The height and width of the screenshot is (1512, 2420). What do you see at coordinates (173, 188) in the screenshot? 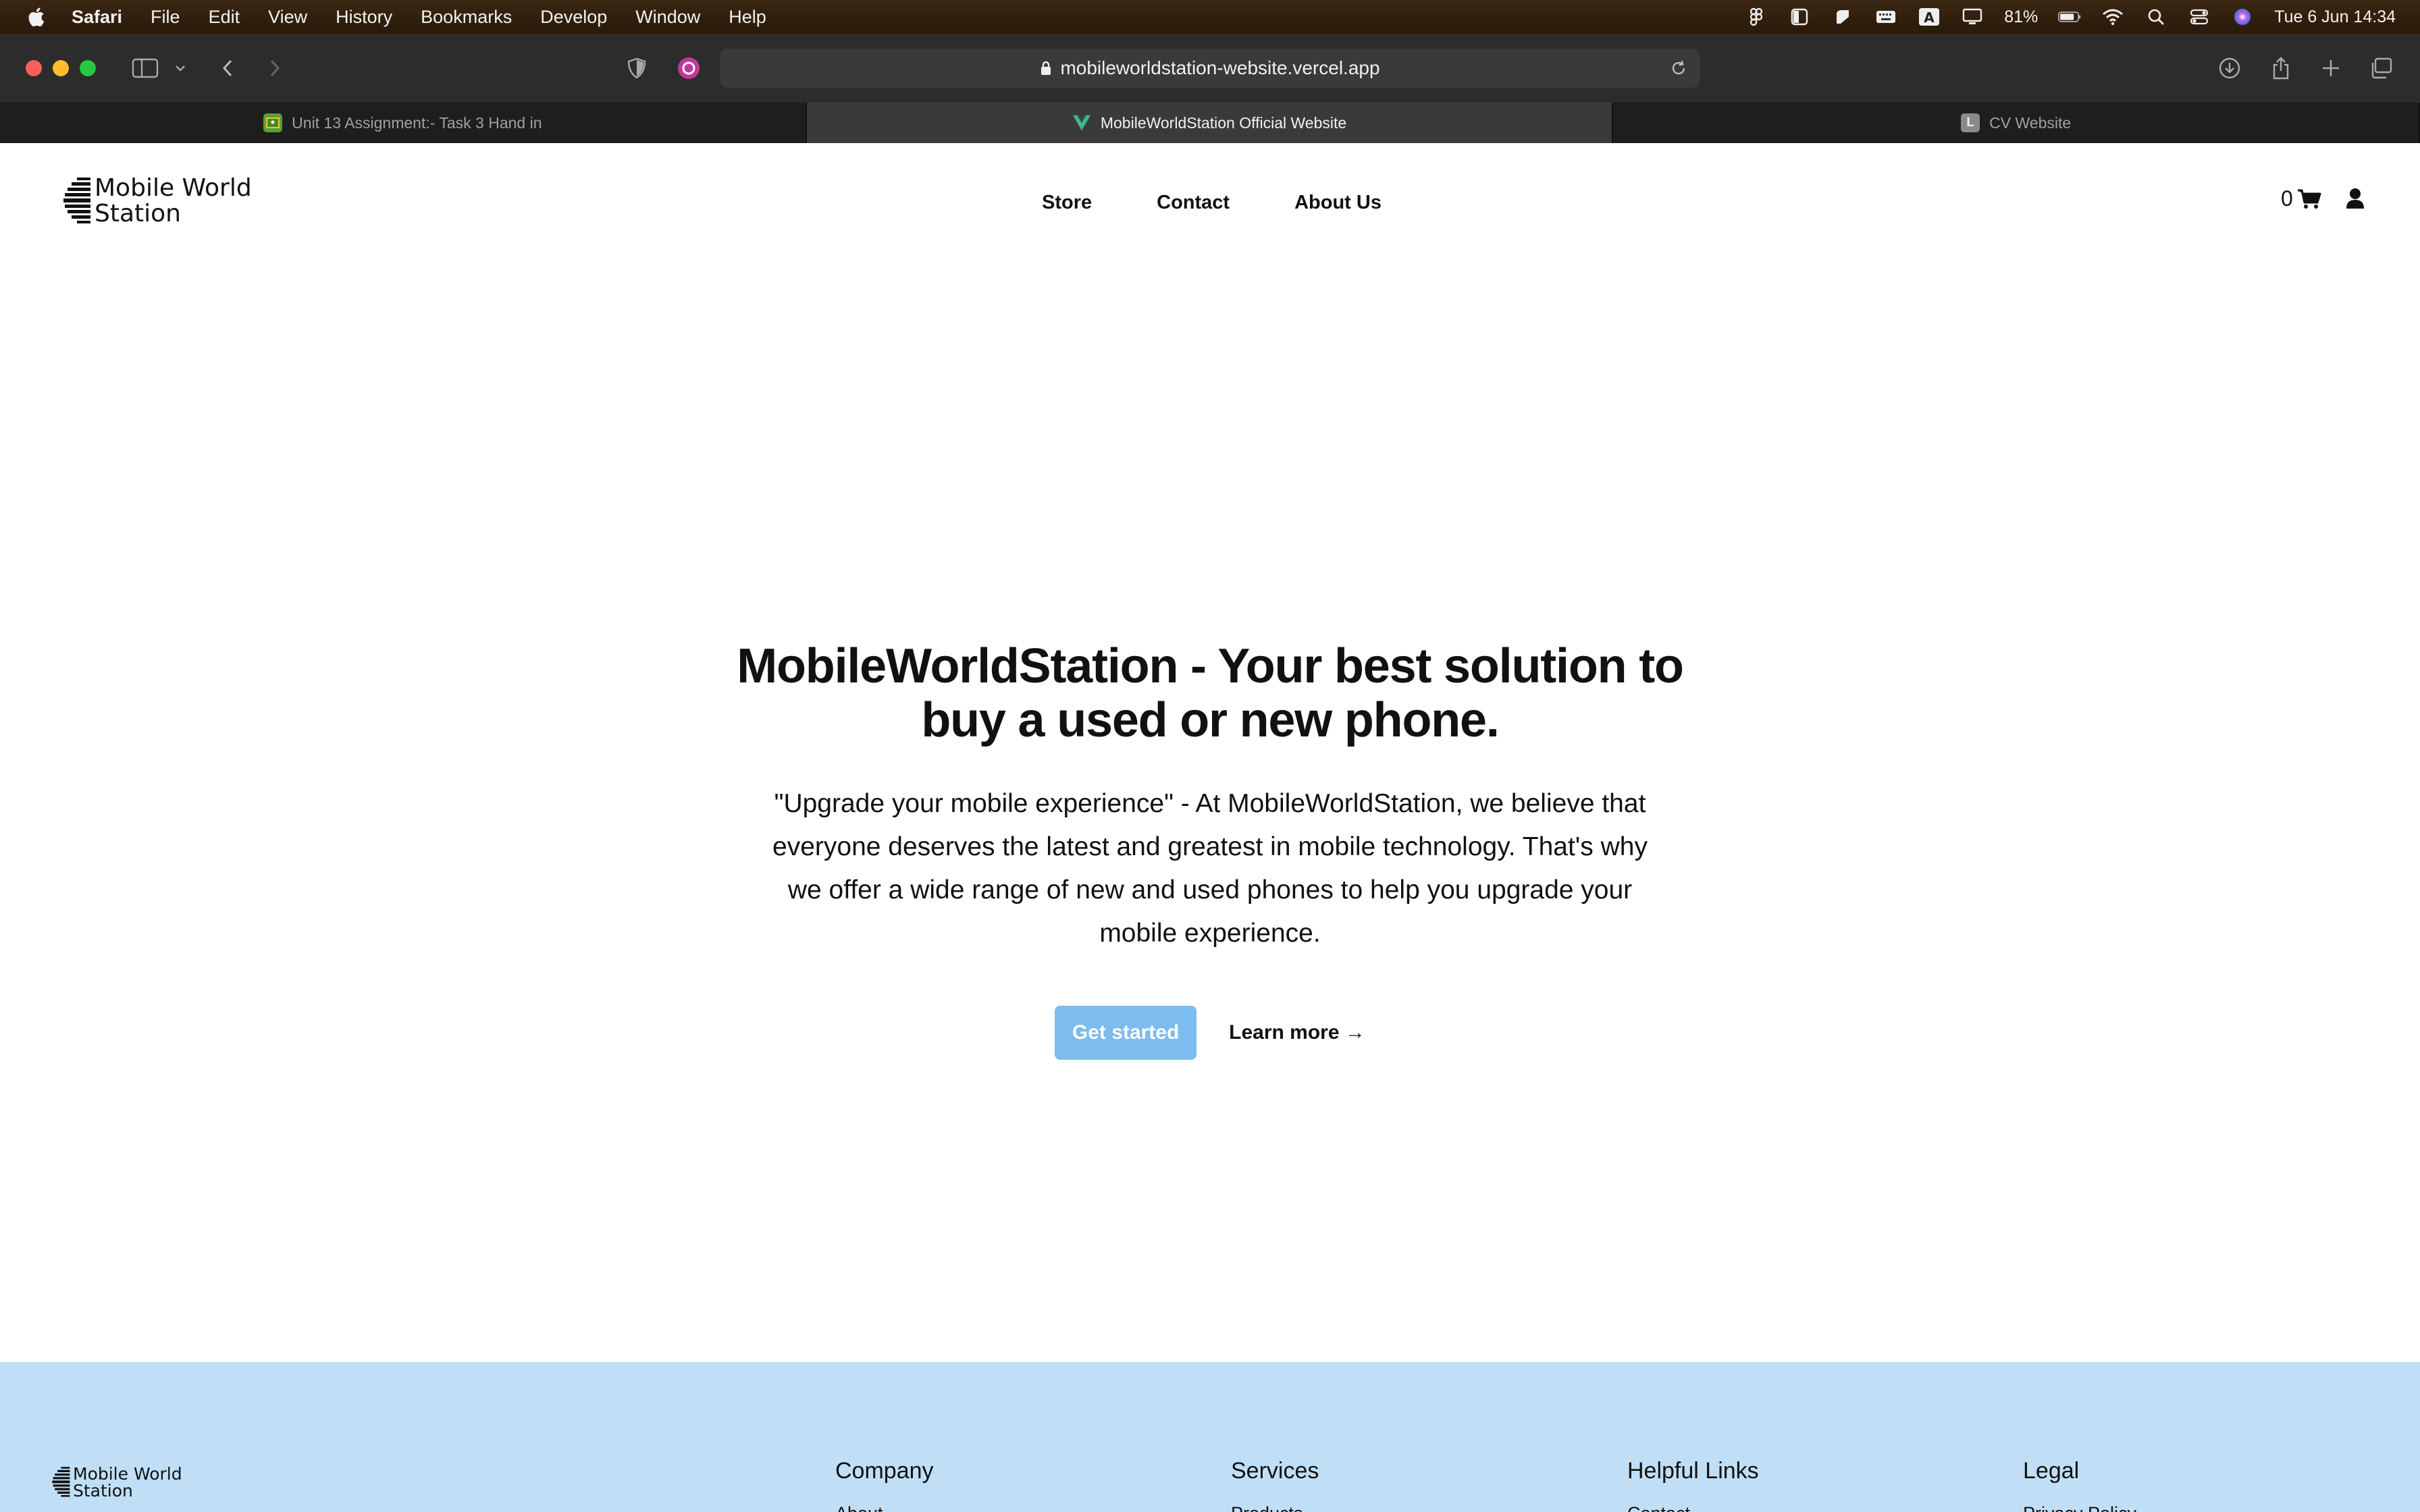
I see `logo-text-line1: Mobile World` at bounding box center [173, 188].